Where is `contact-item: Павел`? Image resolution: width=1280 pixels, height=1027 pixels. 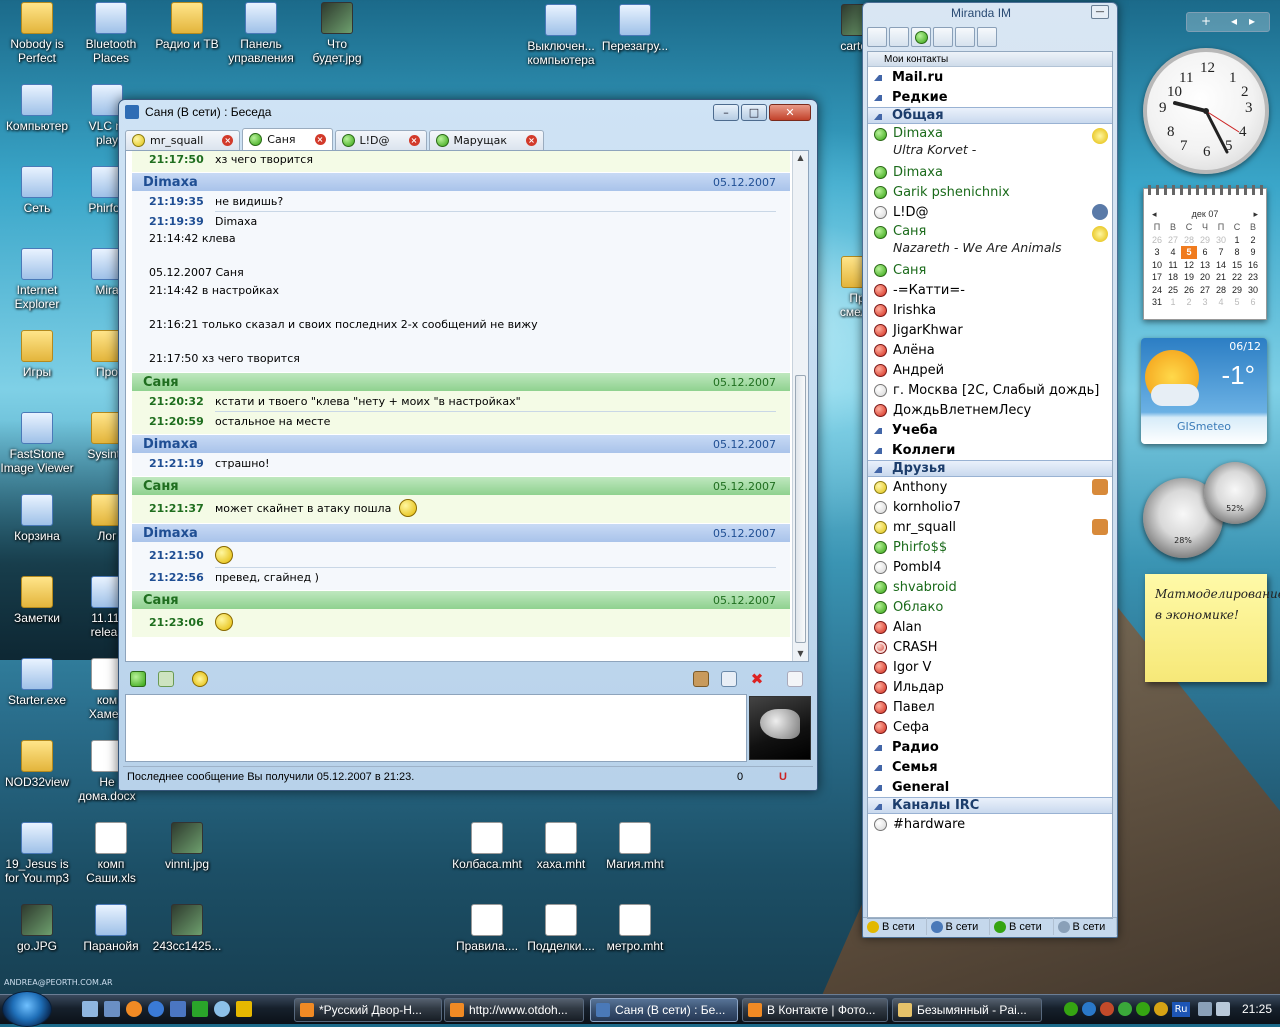 contact-item: Павел is located at coordinates (990, 707).